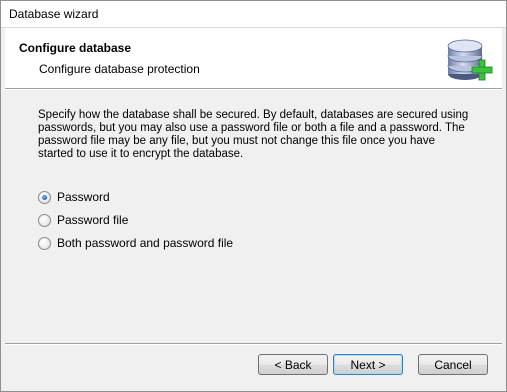 The image size is (507, 392). I want to click on page-subtitle: Configure database protection, so click(119, 69).